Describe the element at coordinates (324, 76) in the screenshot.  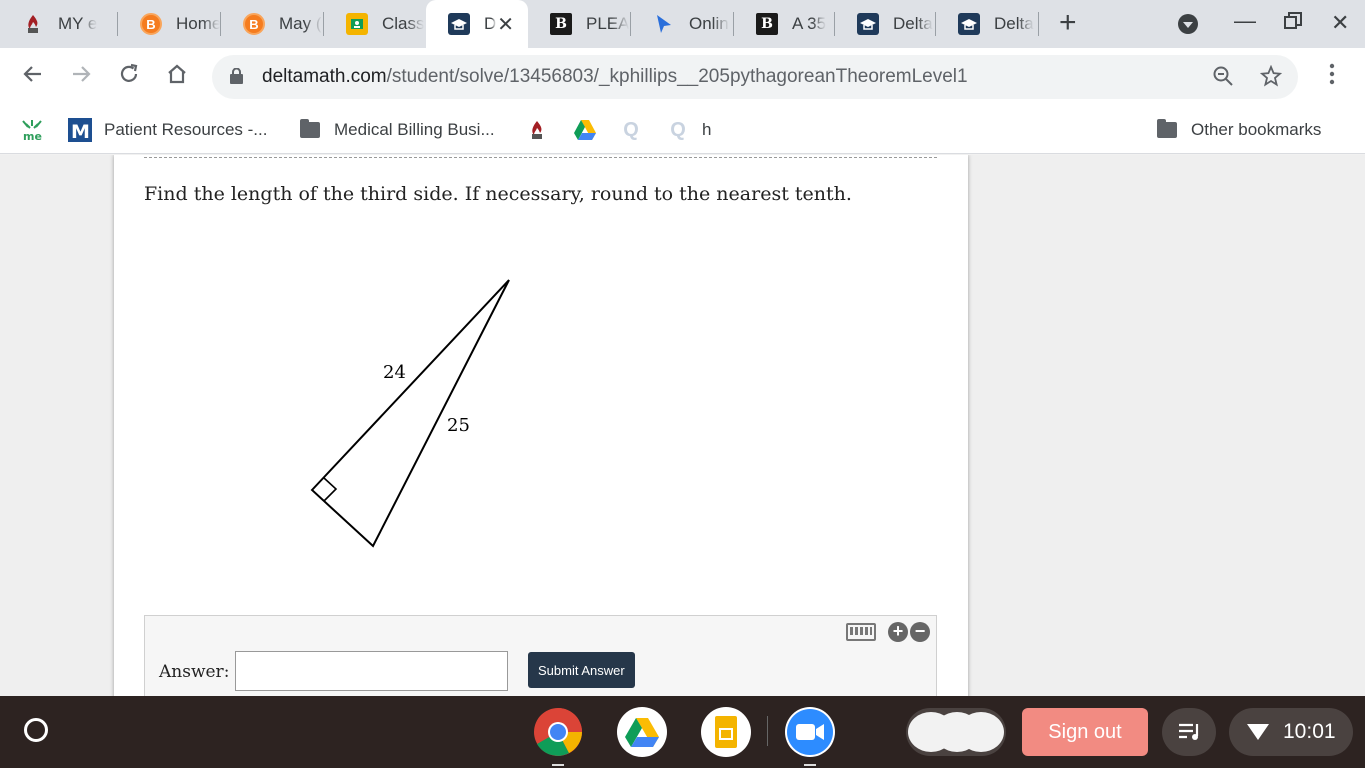
I see `url-host: deltamath.com` at that location.